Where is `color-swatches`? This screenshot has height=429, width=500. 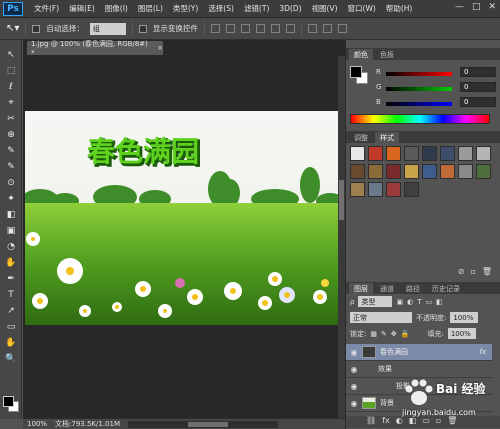 color-swatches is located at coordinates (11, 404).